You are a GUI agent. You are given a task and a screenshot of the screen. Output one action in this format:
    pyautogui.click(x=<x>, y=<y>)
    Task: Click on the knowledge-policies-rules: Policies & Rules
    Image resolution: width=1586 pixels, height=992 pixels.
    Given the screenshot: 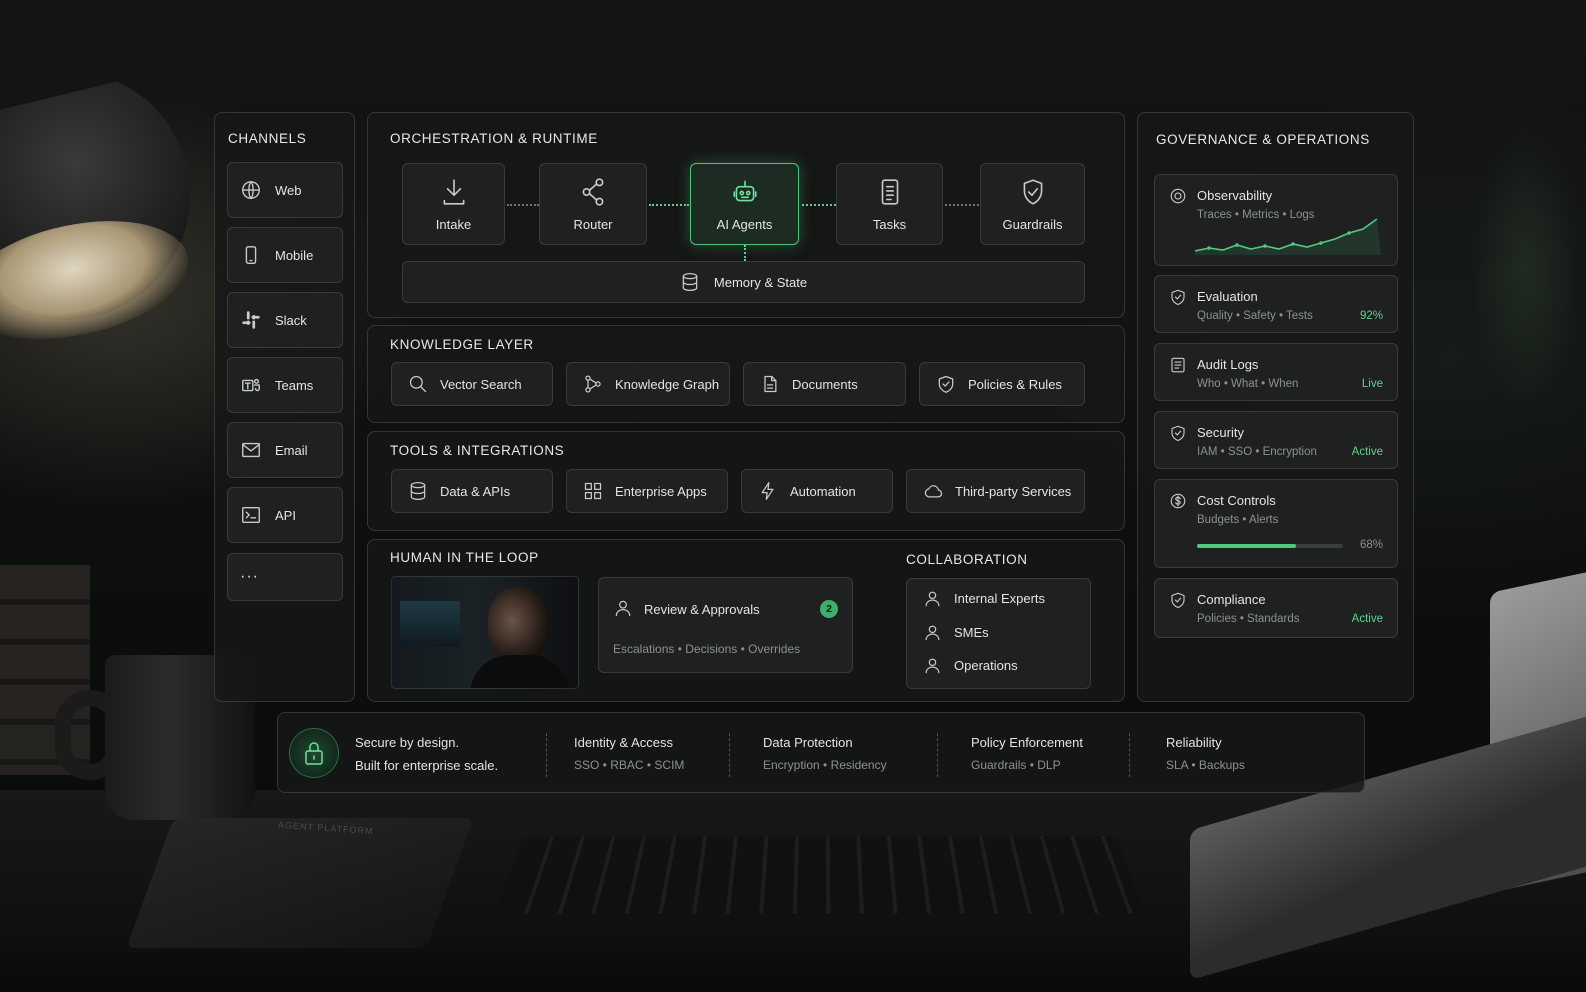 What is the action you would take?
    pyautogui.click(x=1002, y=384)
    